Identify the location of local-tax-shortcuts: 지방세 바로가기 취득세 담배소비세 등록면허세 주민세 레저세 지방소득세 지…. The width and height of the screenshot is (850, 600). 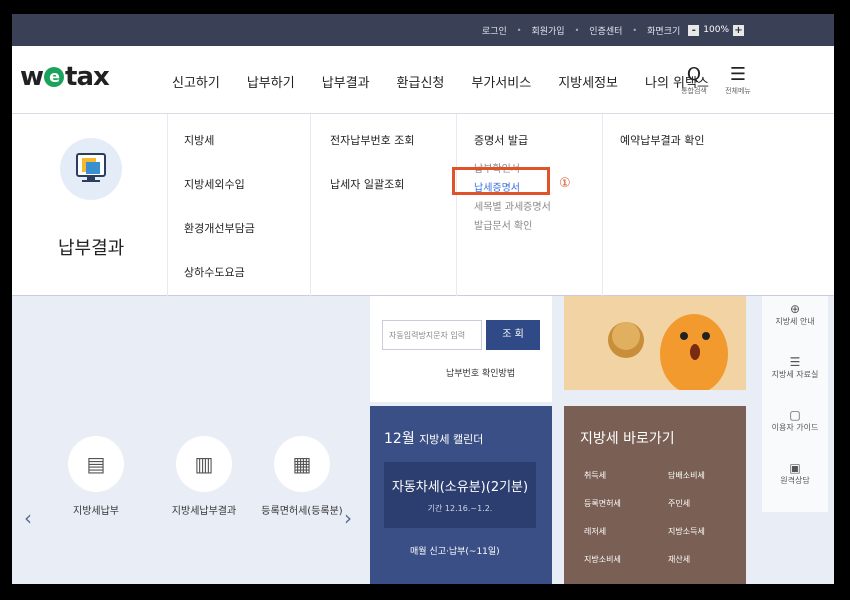
(655, 495).